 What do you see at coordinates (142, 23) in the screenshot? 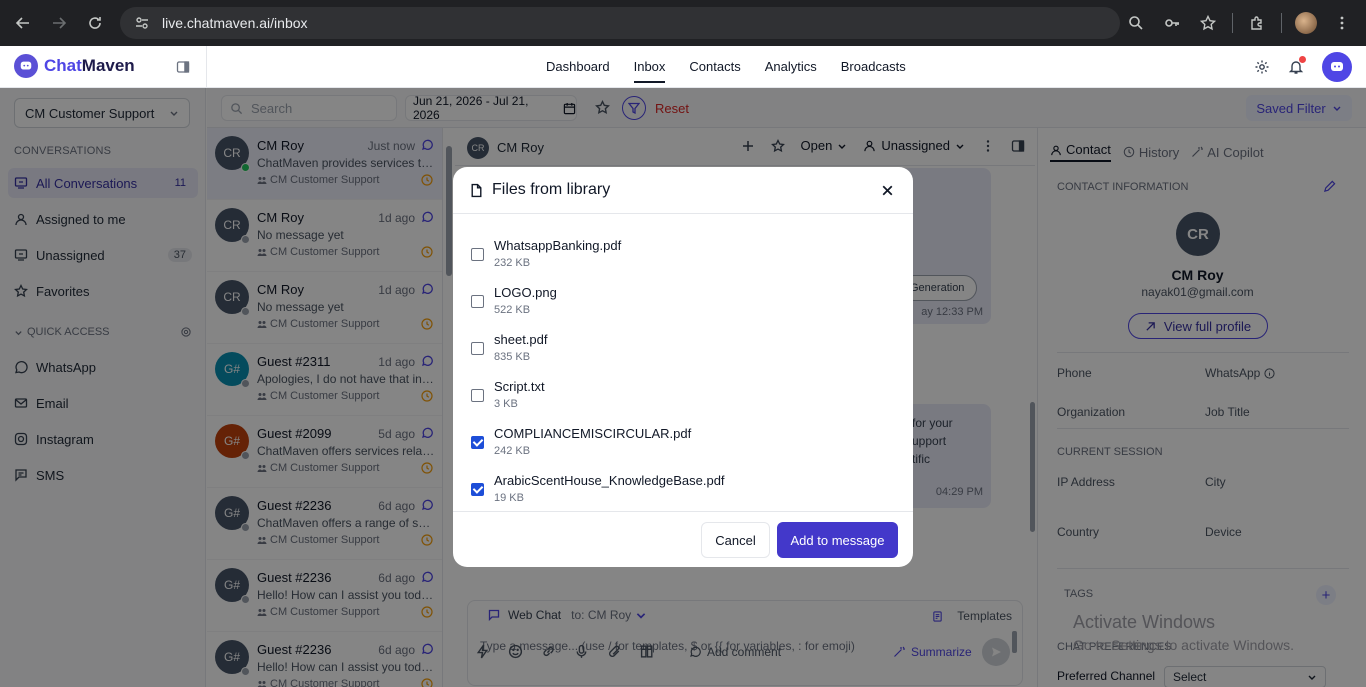
I see `site-settings-icon` at bounding box center [142, 23].